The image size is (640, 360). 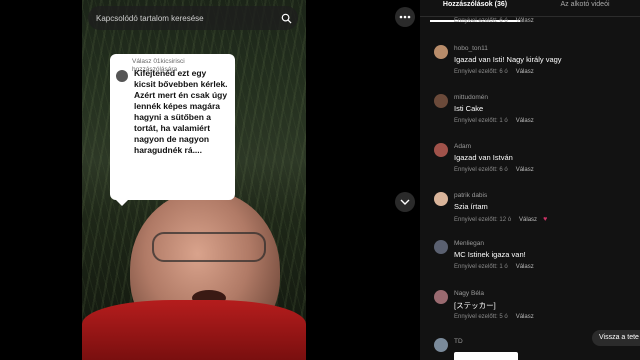 What do you see at coordinates (194, 330) in the screenshot?
I see `red-shirt` at bounding box center [194, 330].